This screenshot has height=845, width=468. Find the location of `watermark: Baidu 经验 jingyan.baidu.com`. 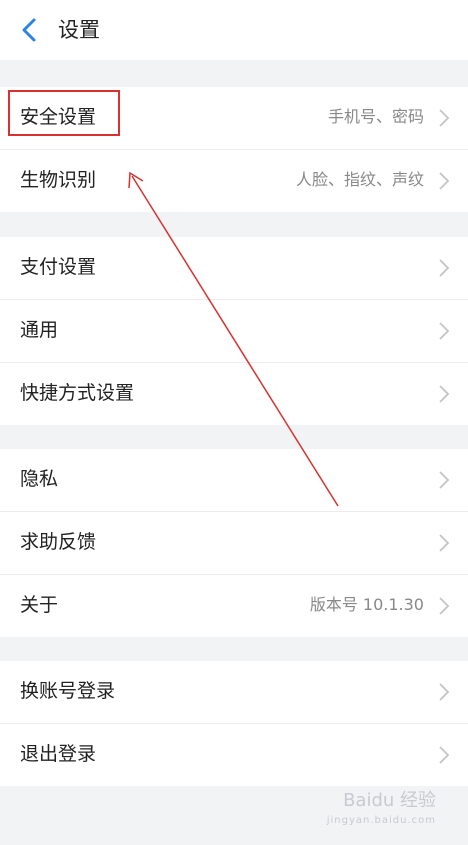

watermark: Baidu 经验 jingyan.baidu.com is located at coordinates (381, 811).